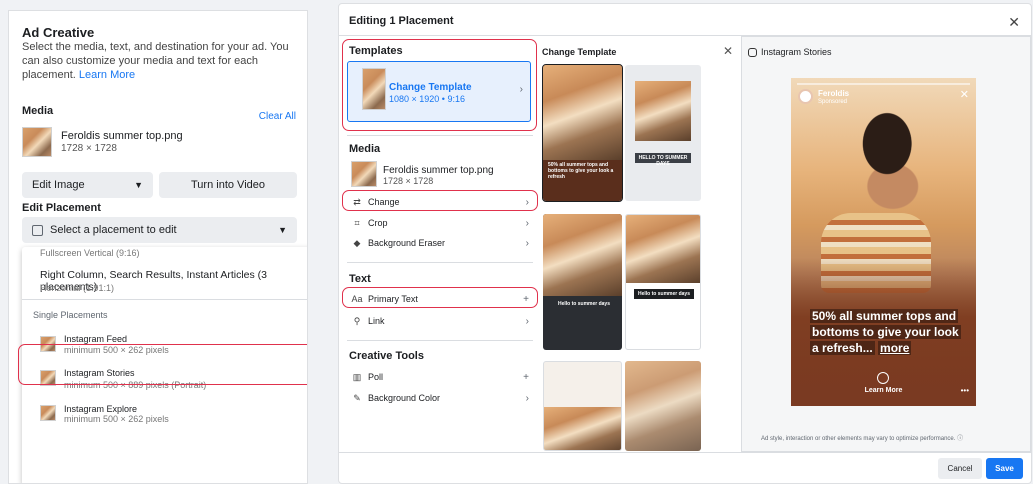 This screenshot has height=484, width=1033. What do you see at coordinates (663, 160) in the screenshot?
I see `template-caption: HELLO TO SUMMER DAYS` at bounding box center [663, 160].